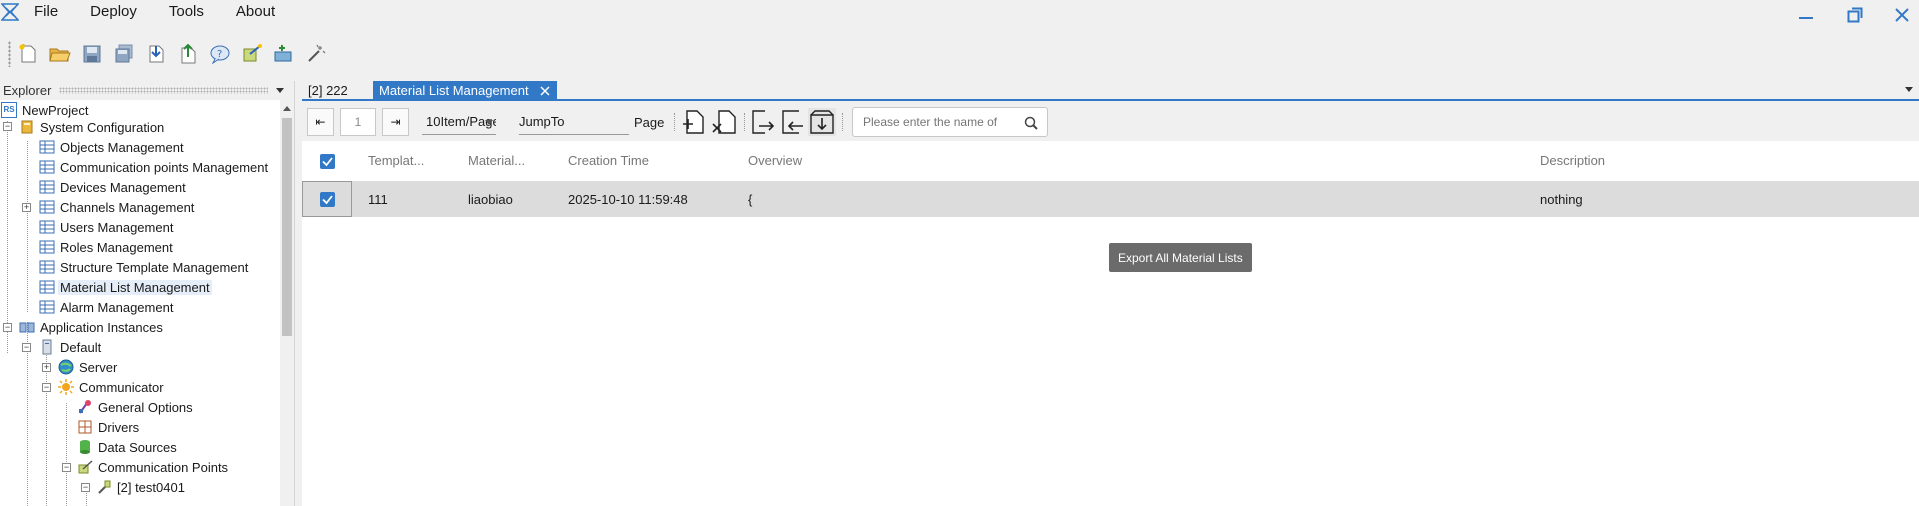  I want to click on open-folder-icon, so click(60, 55).